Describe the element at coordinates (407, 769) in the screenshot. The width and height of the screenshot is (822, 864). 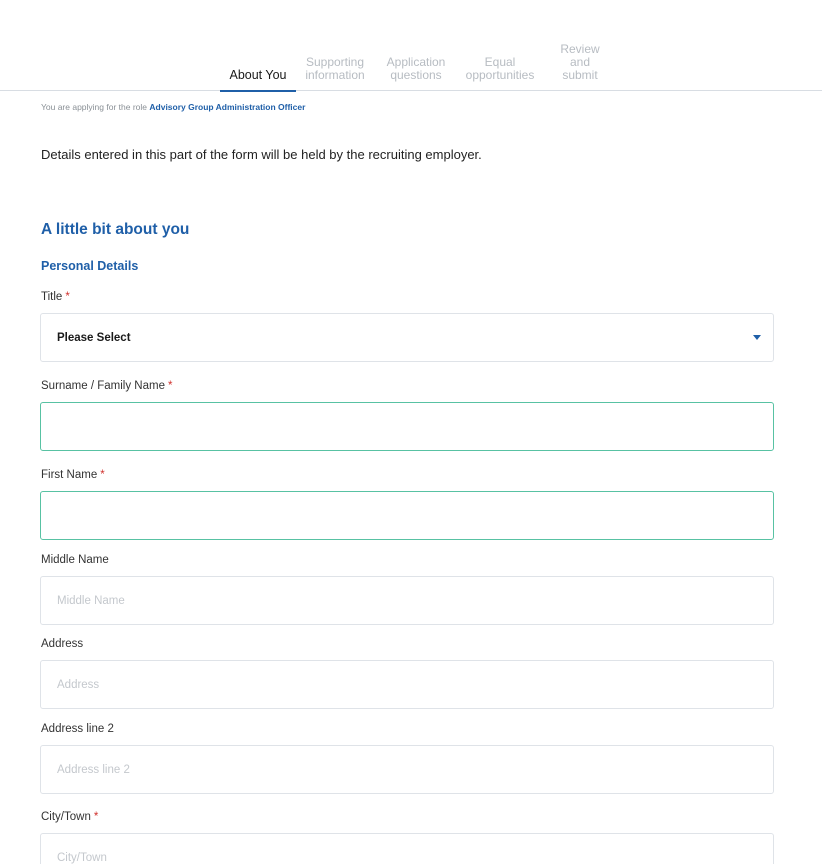
I see `address-line2-input: Address line 2` at that location.